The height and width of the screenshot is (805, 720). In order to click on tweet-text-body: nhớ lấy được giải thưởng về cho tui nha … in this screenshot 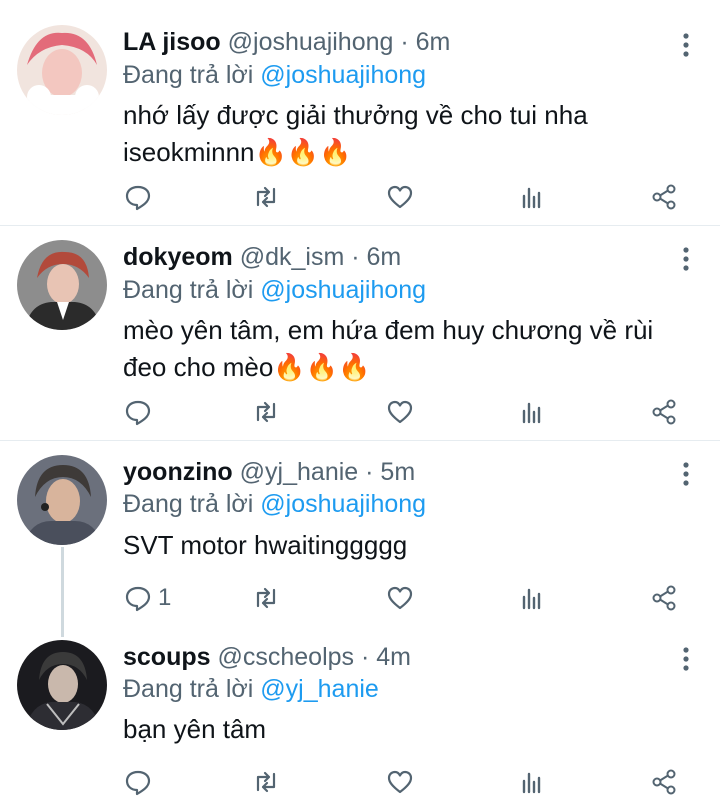, I will do `click(355, 133)`.